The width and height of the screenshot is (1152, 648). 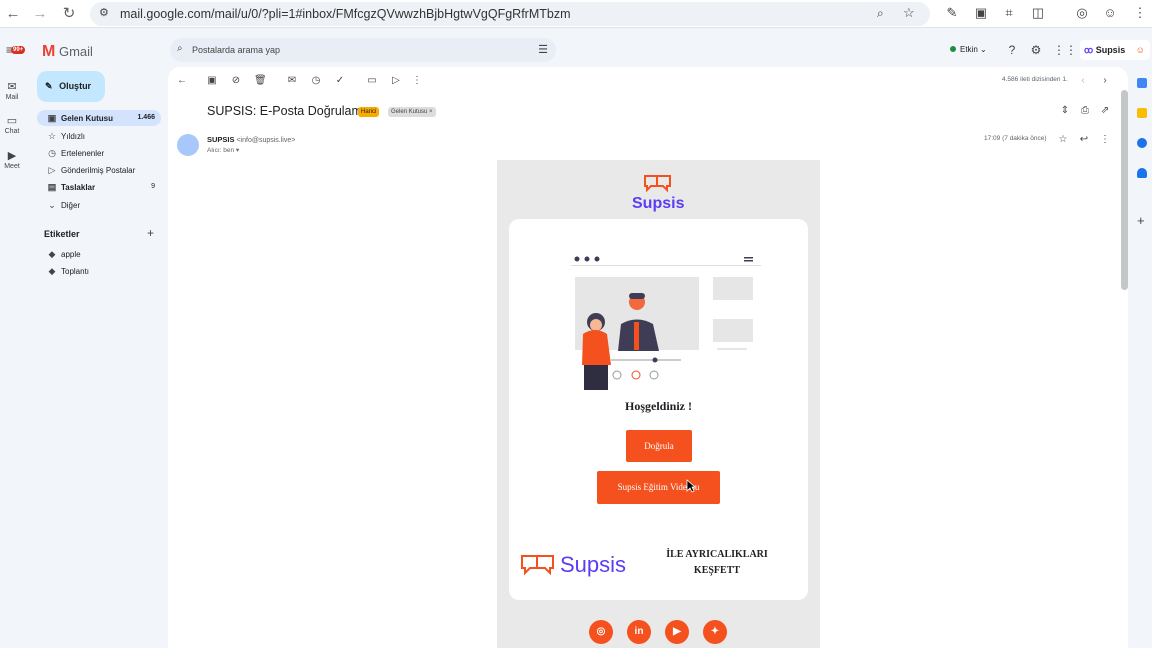 What do you see at coordinates (1082, 13) in the screenshot?
I see `sync-icon: ◎` at bounding box center [1082, 13].